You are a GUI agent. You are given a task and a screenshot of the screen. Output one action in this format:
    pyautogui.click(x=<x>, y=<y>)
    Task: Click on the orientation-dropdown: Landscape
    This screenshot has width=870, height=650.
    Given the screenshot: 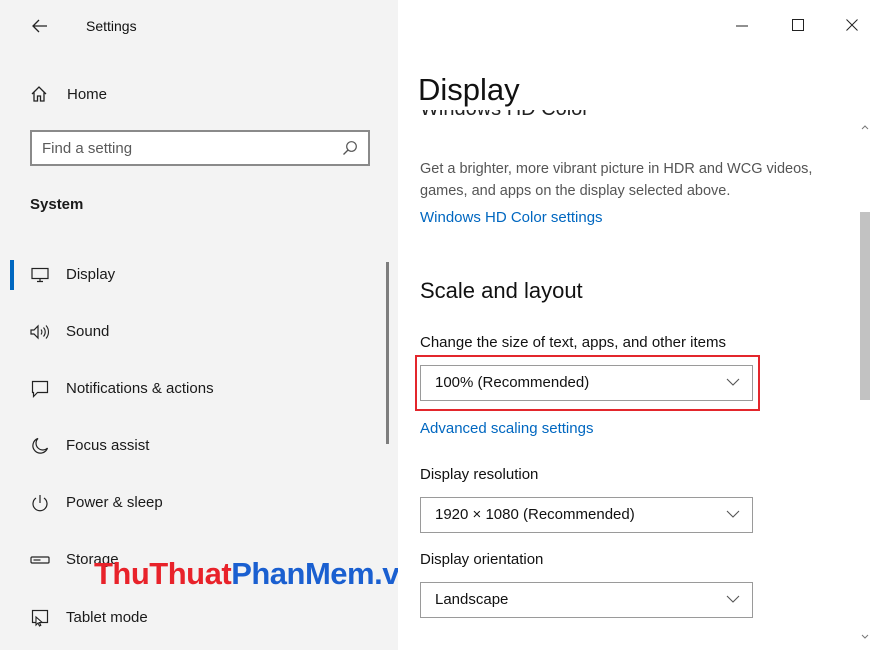 What is the action you would take?
    pyautogui.click(x=586, y=600)
    